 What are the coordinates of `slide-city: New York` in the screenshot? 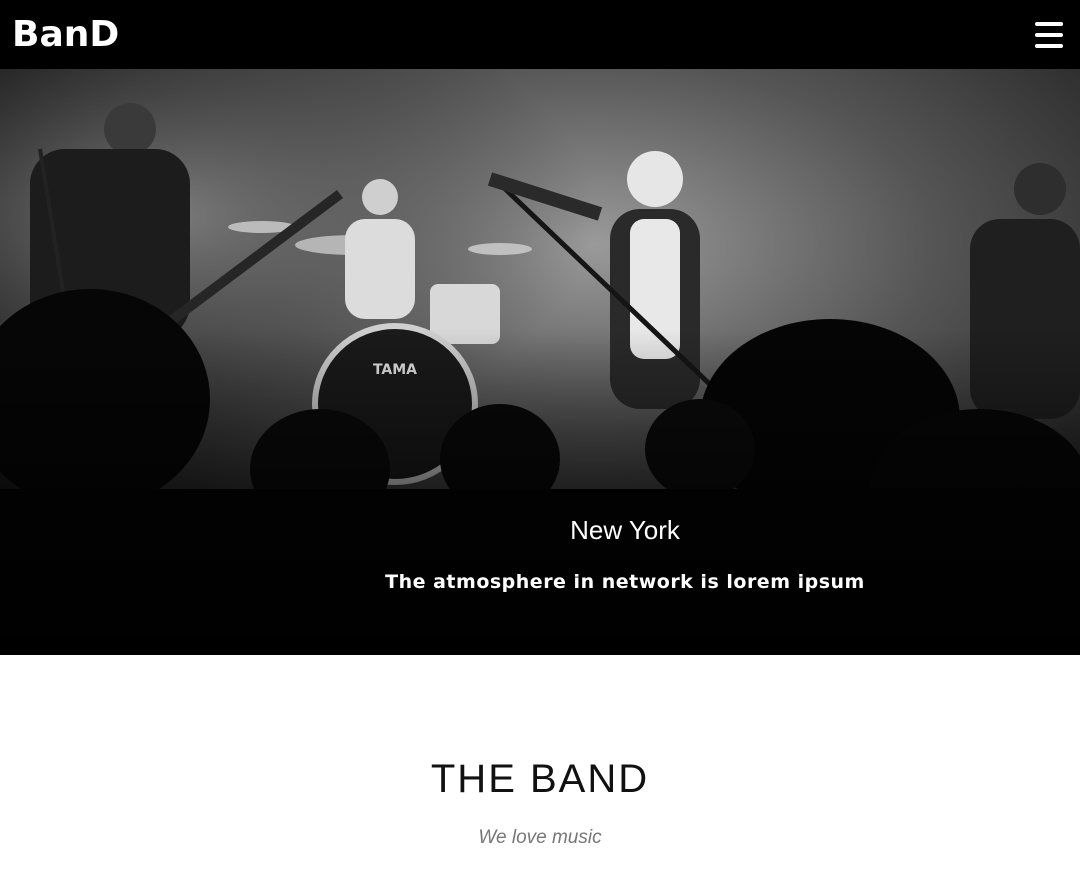 It's located at (625, 530).